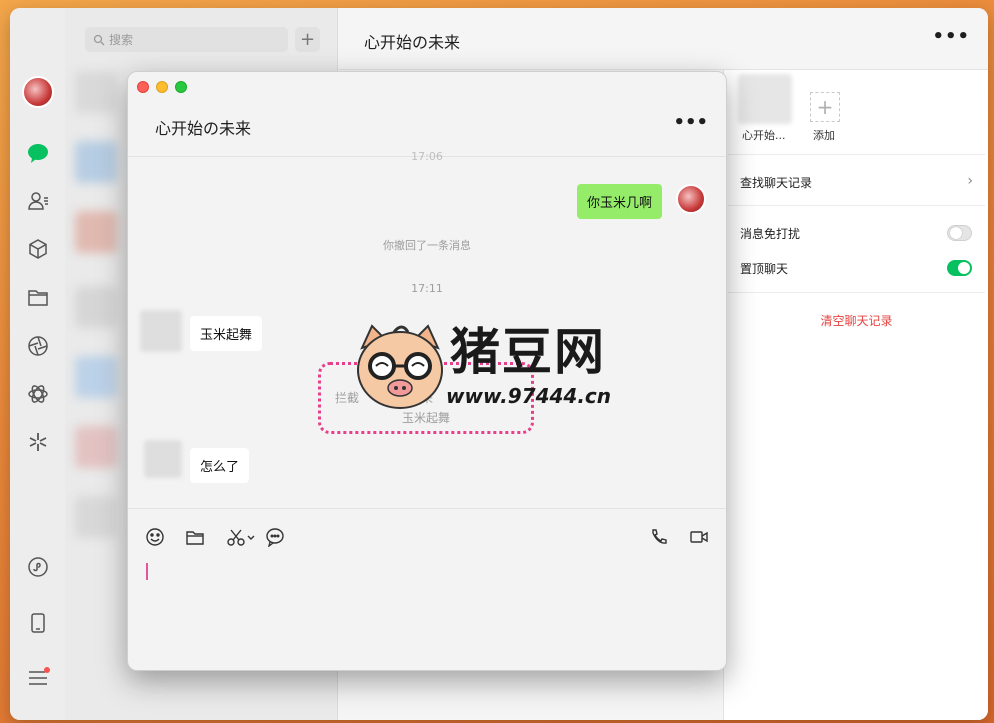 This screenshot has height=723, width=994. What do you see at coordinates (37, 364) in the screenshot?
I see `sidebar` at bounding box center [37, 364].